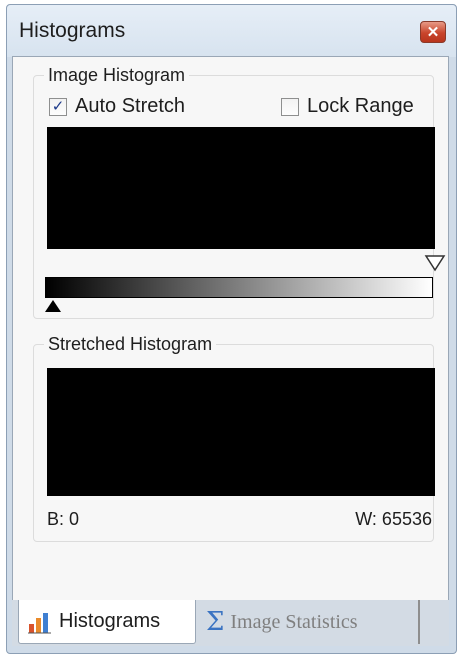 This screenshot has width=463, height=660. Describe the element at coordinates (435, 263) in the screenshot. I see `white-point-marker` at that location.